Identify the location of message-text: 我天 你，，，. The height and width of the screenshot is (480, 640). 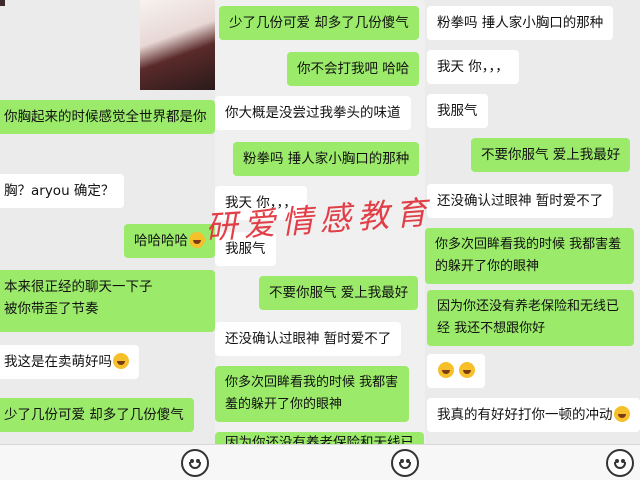
(473, 67).